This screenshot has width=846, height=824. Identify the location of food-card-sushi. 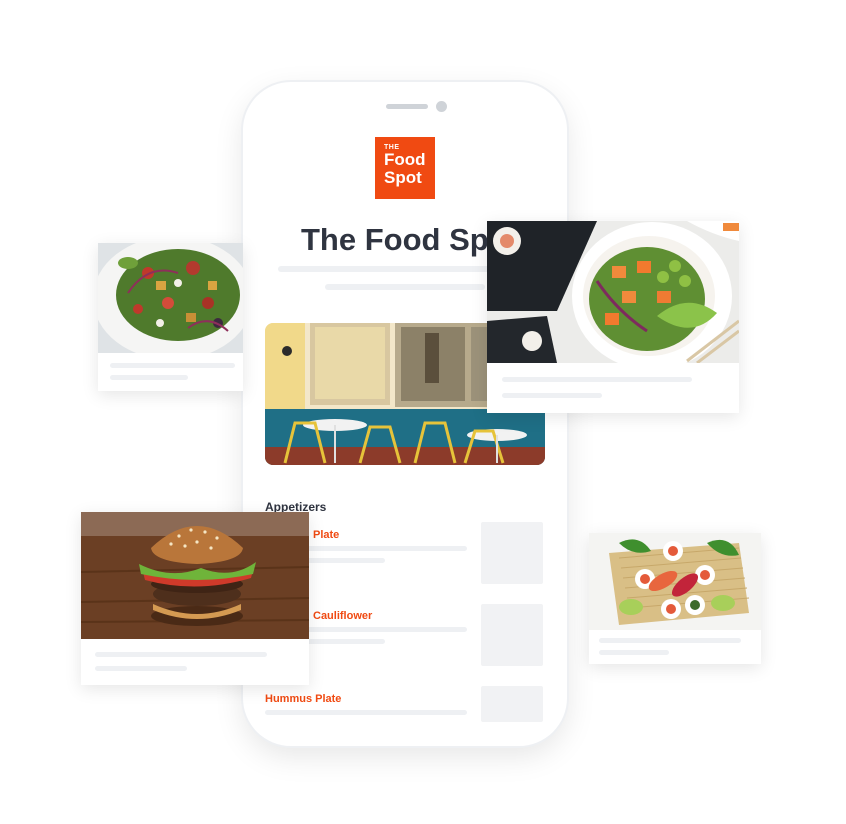
(675, 598).